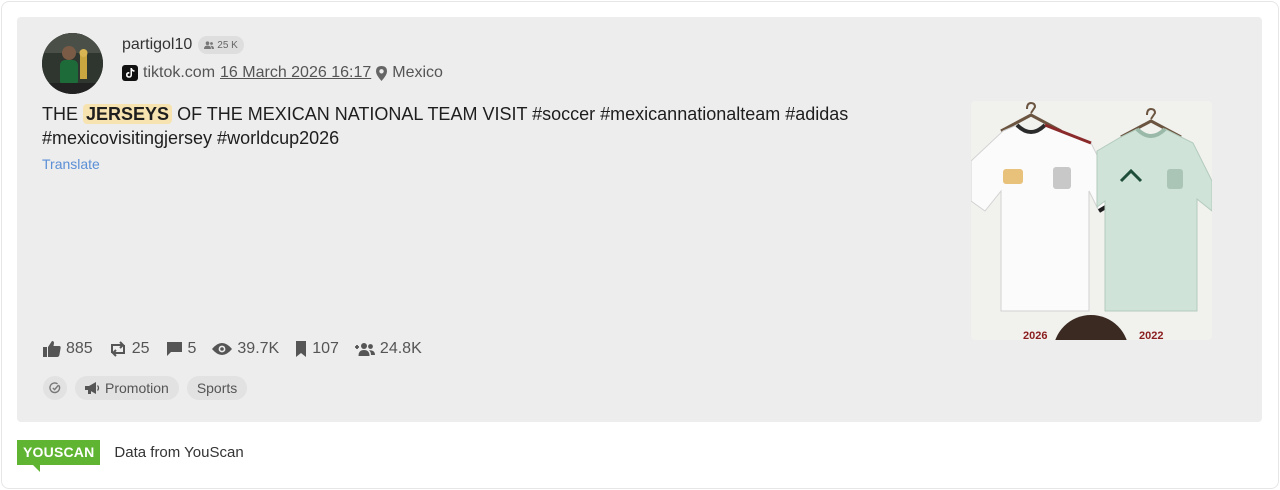  I want to click on location-pin-icon, so click(382, 73).